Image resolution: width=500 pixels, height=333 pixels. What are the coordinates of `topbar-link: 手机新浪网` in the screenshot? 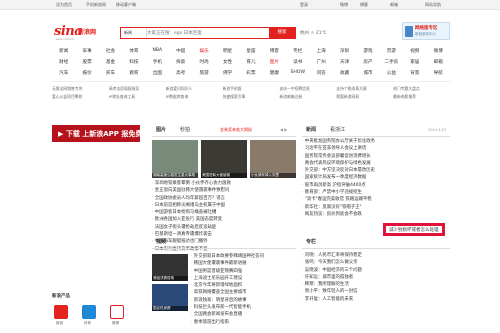 It's located at (96, 5).